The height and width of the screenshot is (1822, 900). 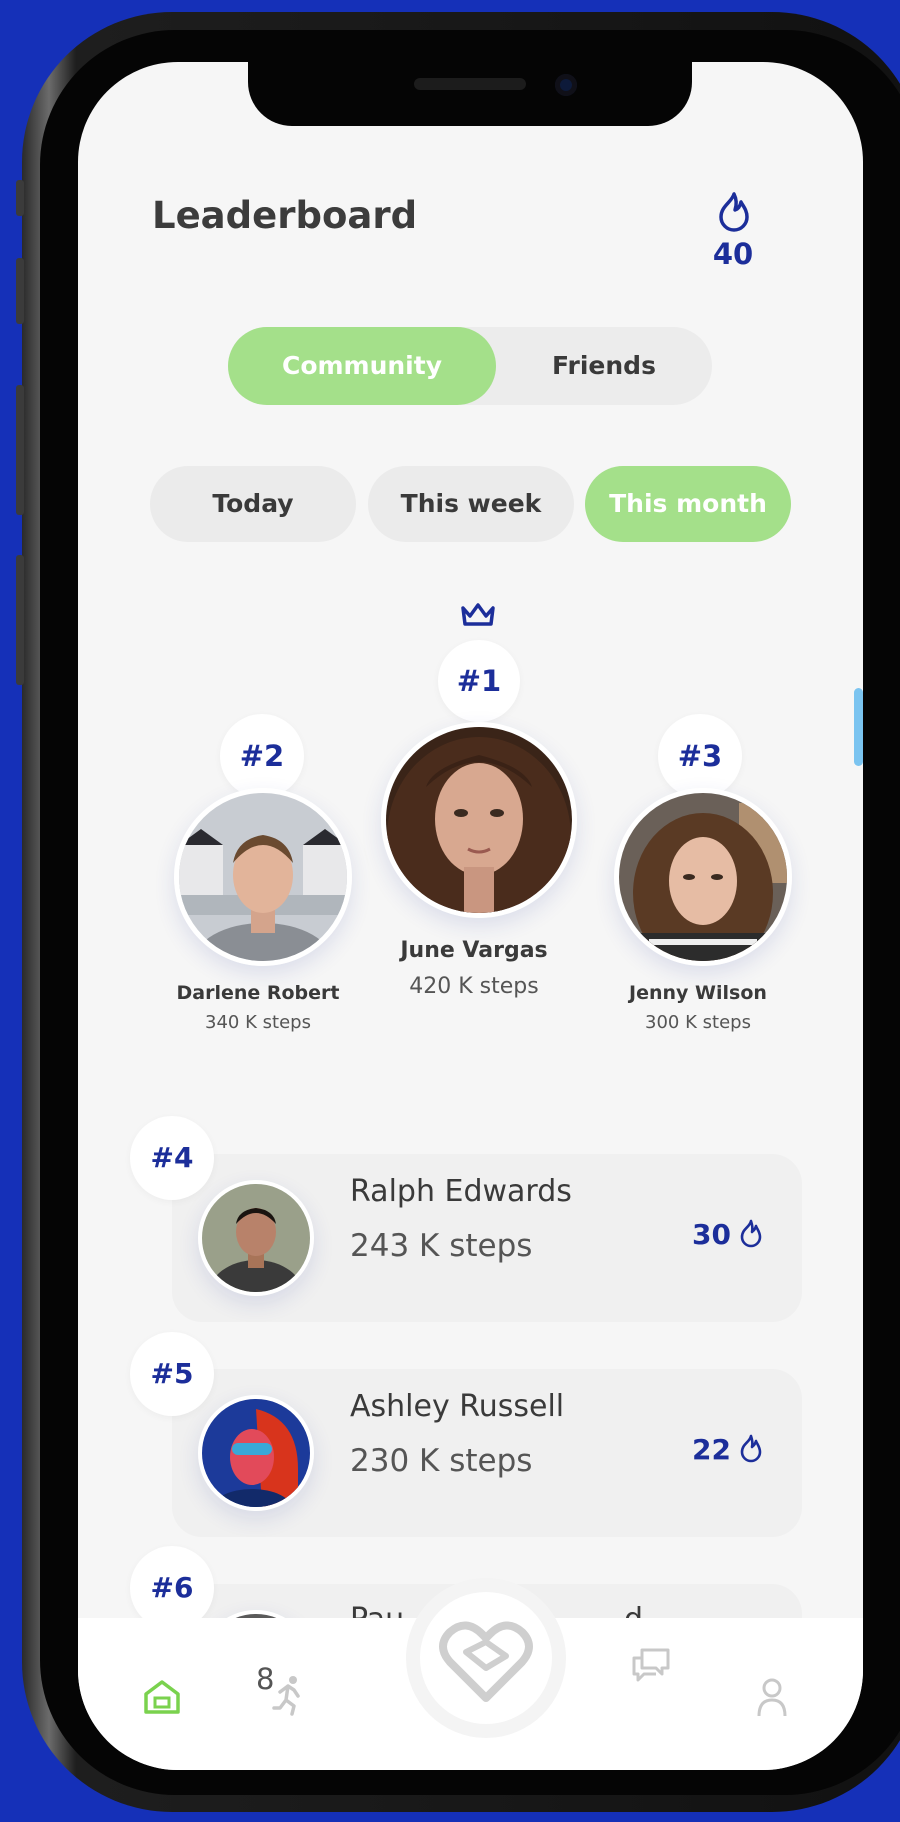 I want to click on crown-icon, so click(x=478, y=616).